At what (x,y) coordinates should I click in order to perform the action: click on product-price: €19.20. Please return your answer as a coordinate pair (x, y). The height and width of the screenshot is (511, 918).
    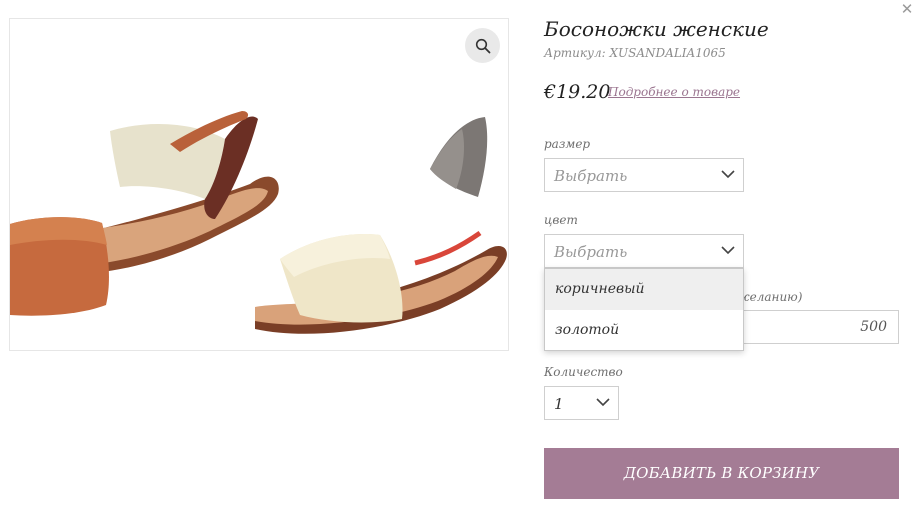
    Looking at the image, I should click on (577, 92).